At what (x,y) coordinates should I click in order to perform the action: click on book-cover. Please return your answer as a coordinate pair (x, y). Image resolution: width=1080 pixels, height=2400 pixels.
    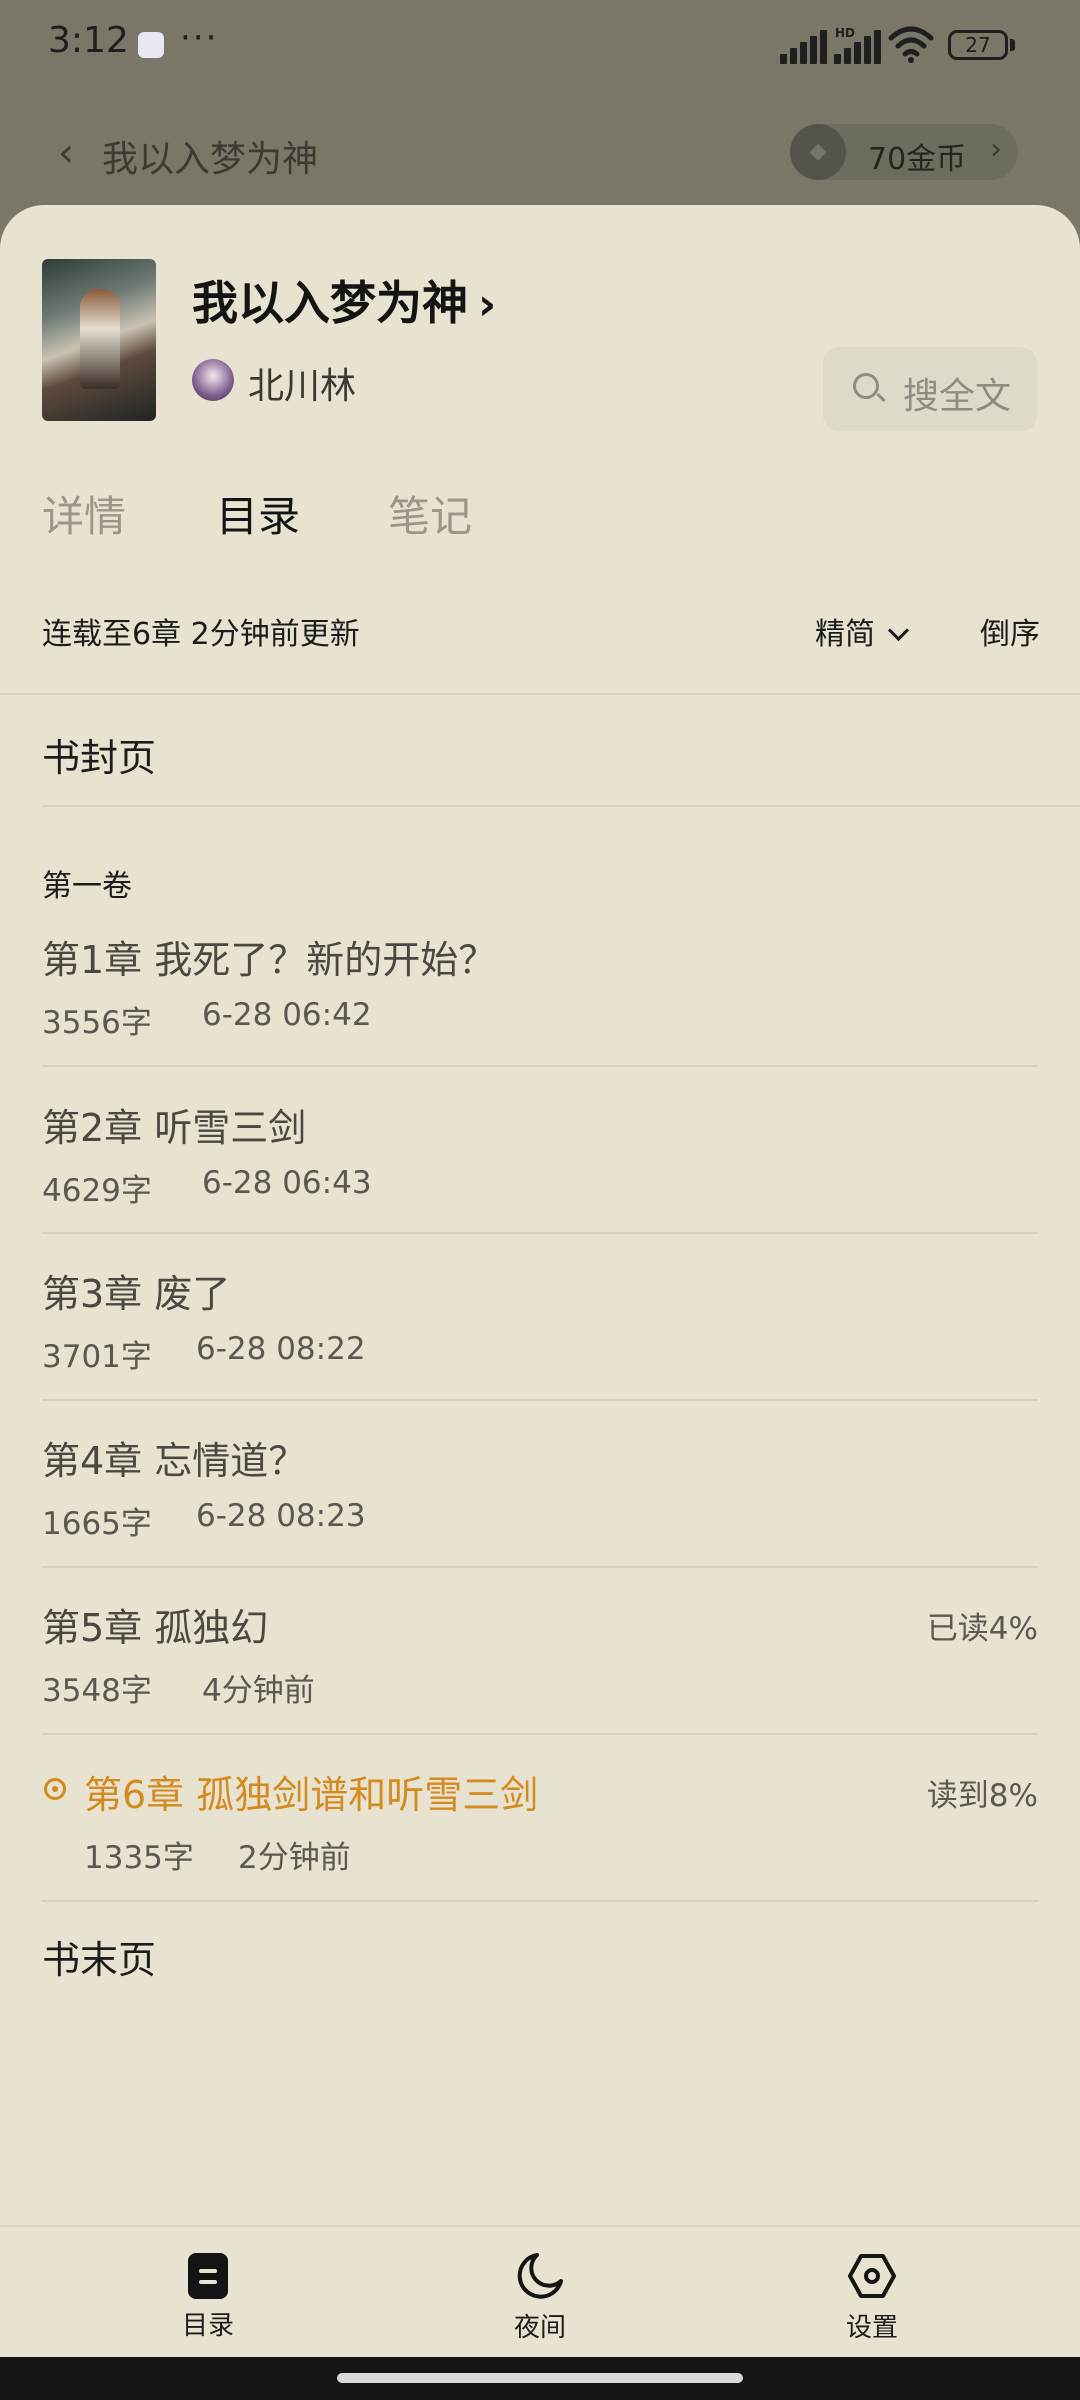
    Looking at the image, I should click on (99, 340).